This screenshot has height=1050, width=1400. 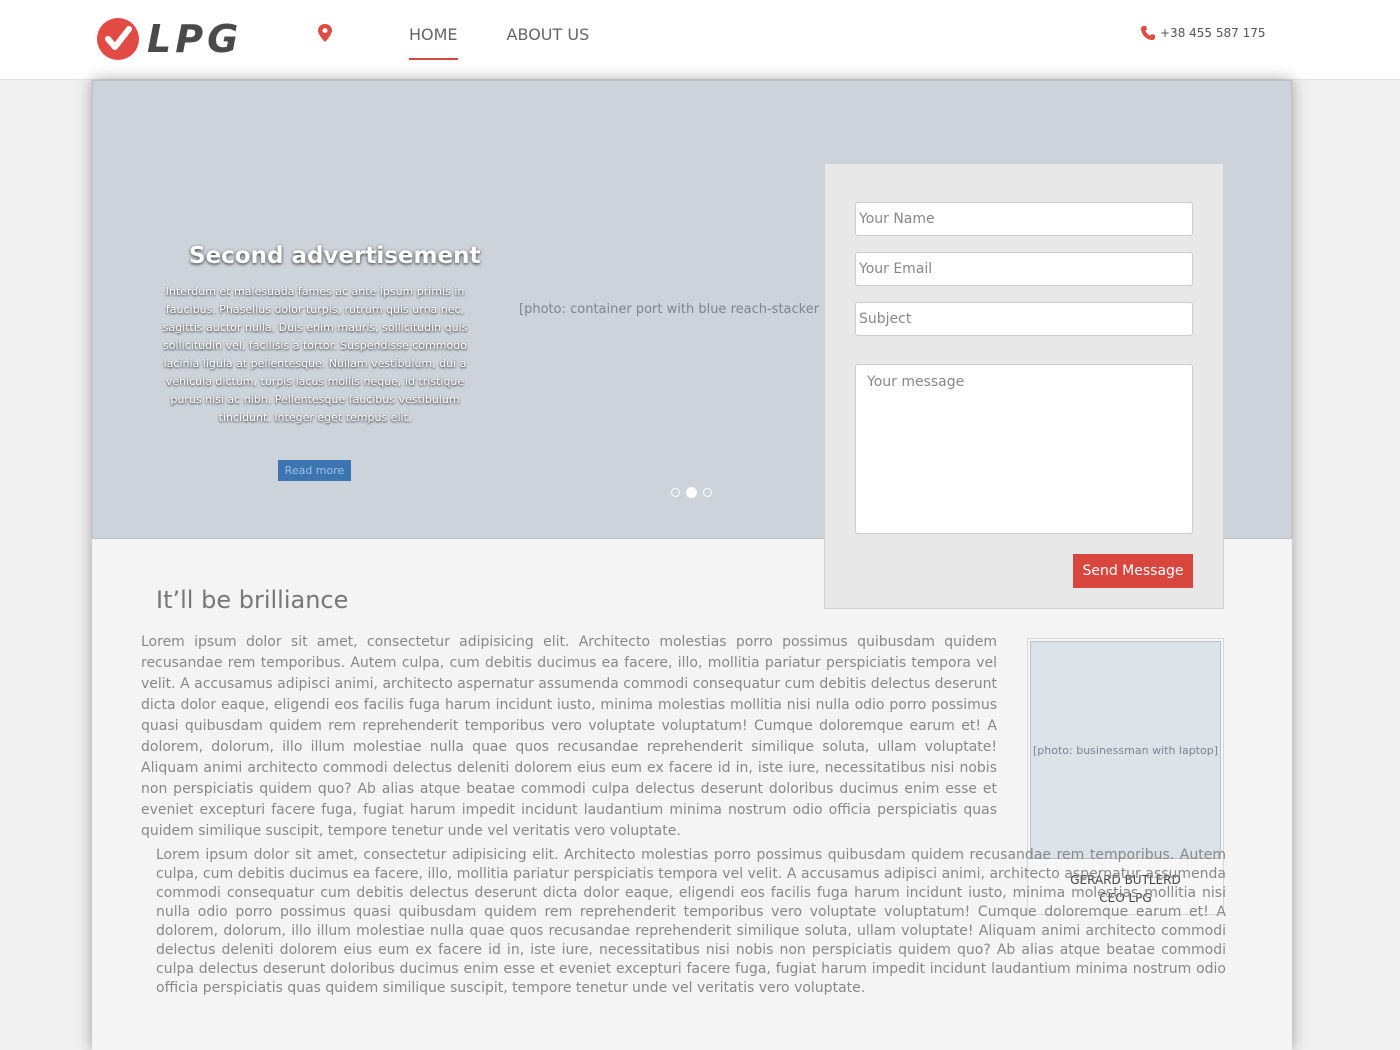 I want to click on ceo-photo-placeholder: [photo: businessman with laptop], so click(x=1125, y=750).